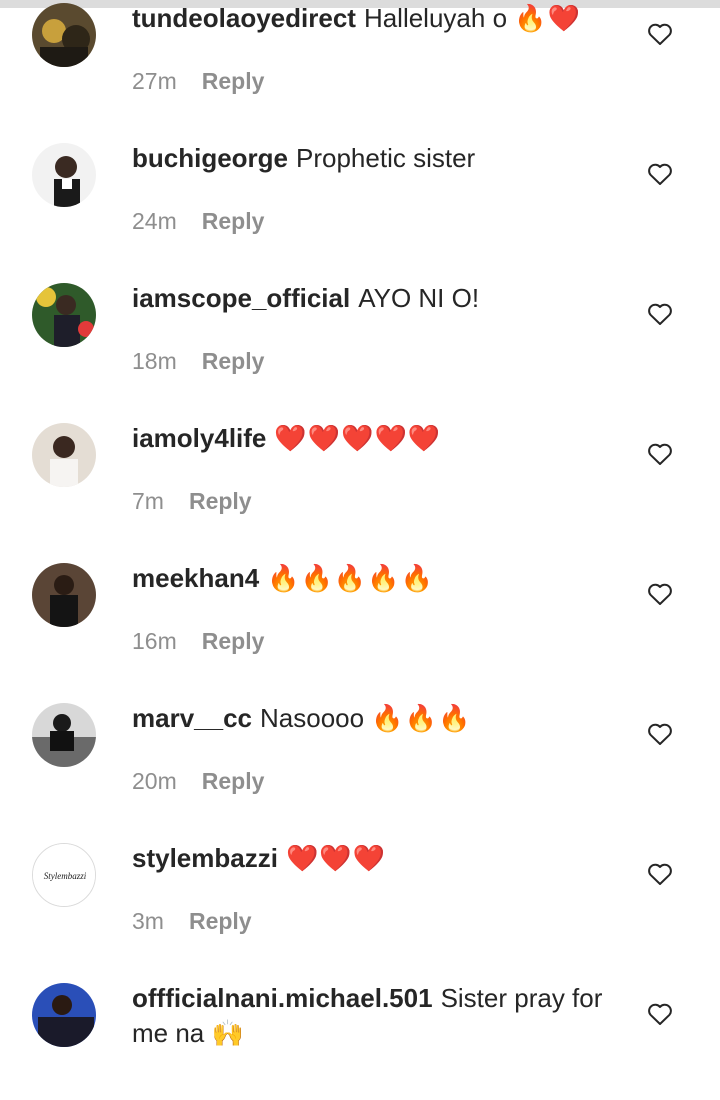 This screenshot has height=1100, width=720. What do you see at coordinates (198, 221) in the screenshot?
I see `comment-meta: 24m Reply` at bounding box center [198, 221].